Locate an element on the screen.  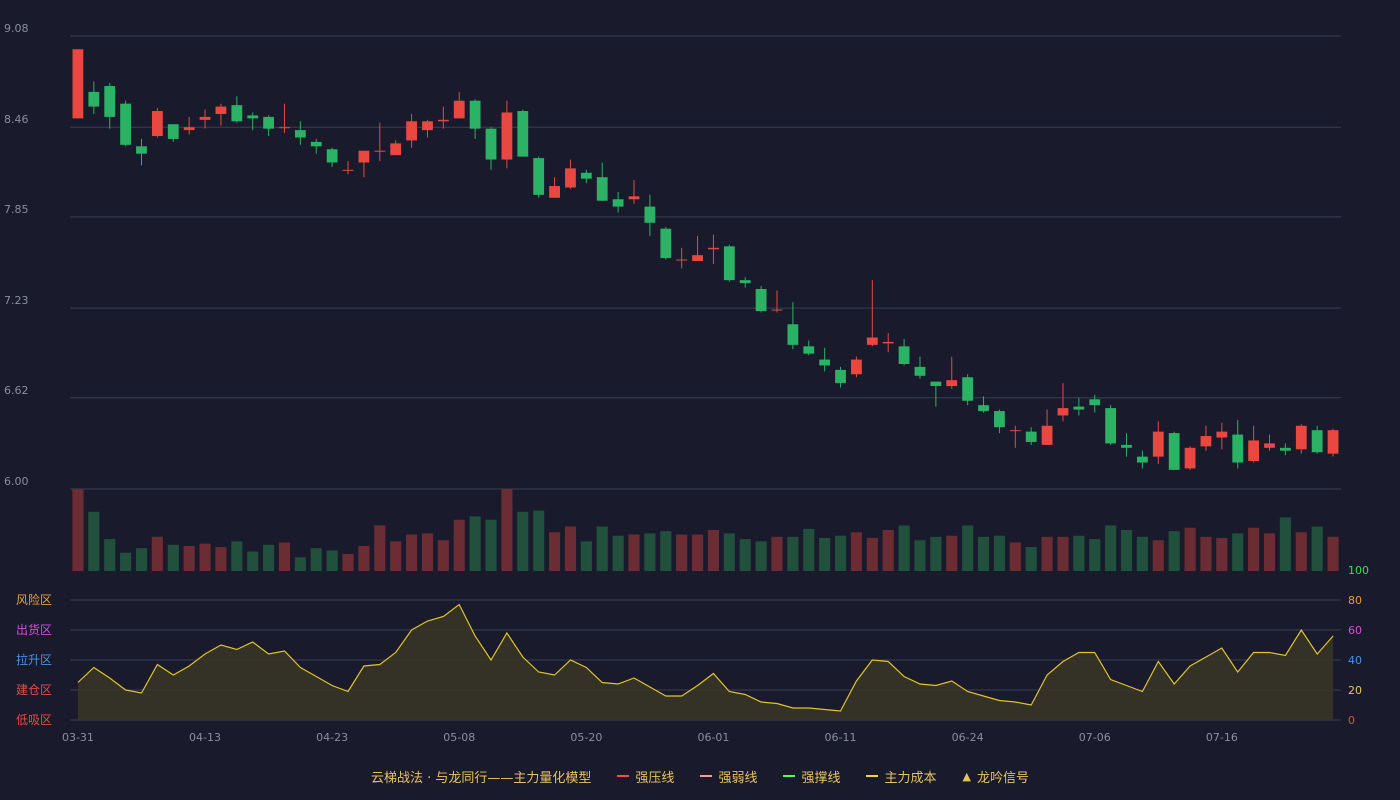
solid-line-icon is located at coordinates (789, 776).